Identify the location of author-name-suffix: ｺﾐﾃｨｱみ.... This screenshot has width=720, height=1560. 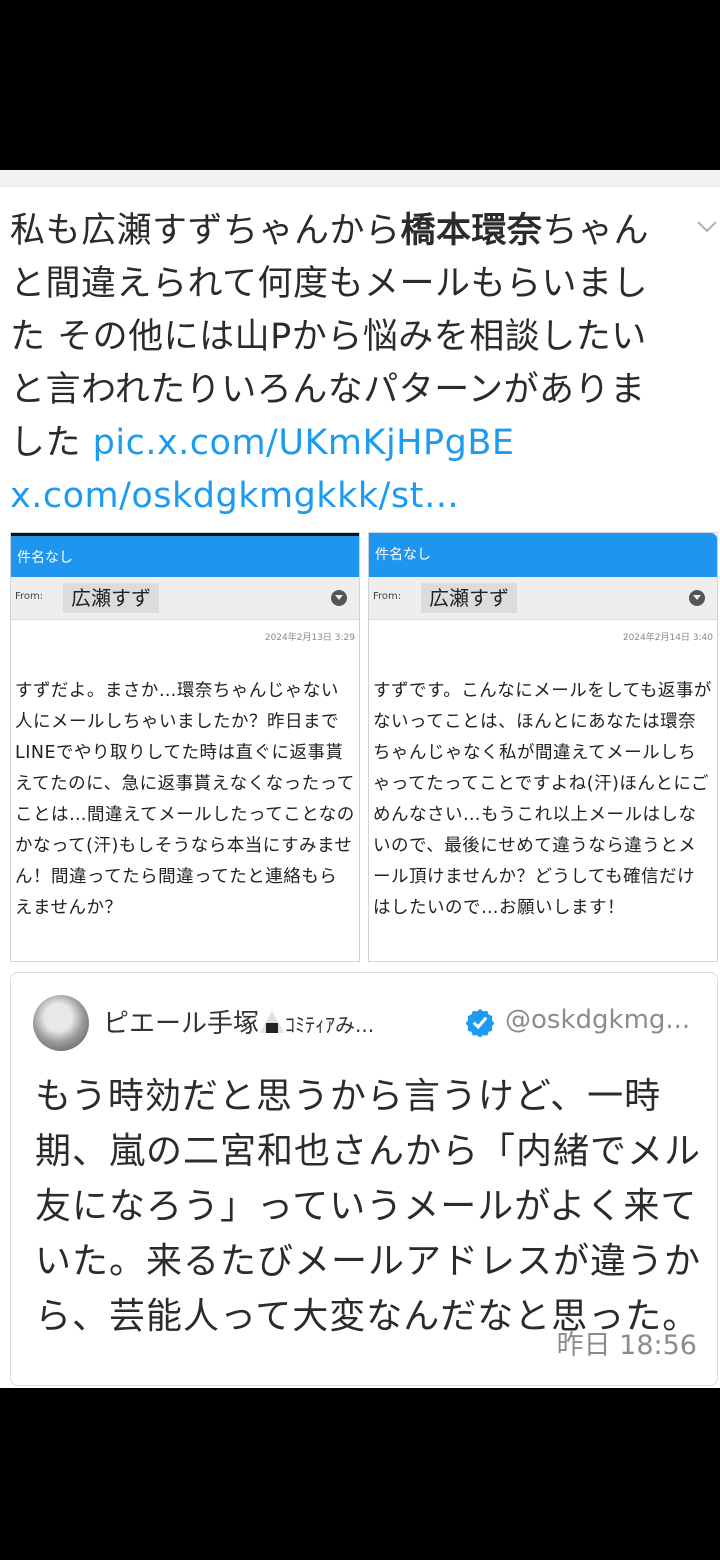
(330, 1025).